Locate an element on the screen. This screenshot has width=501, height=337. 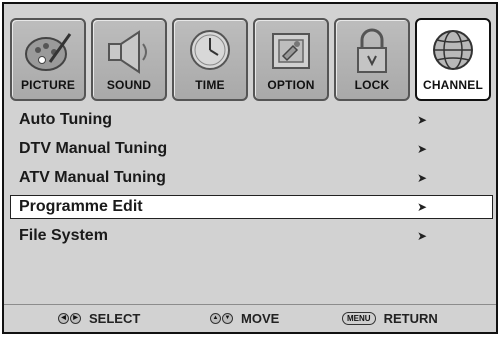
picture-palette-icon is located at coordinates (48, 51).